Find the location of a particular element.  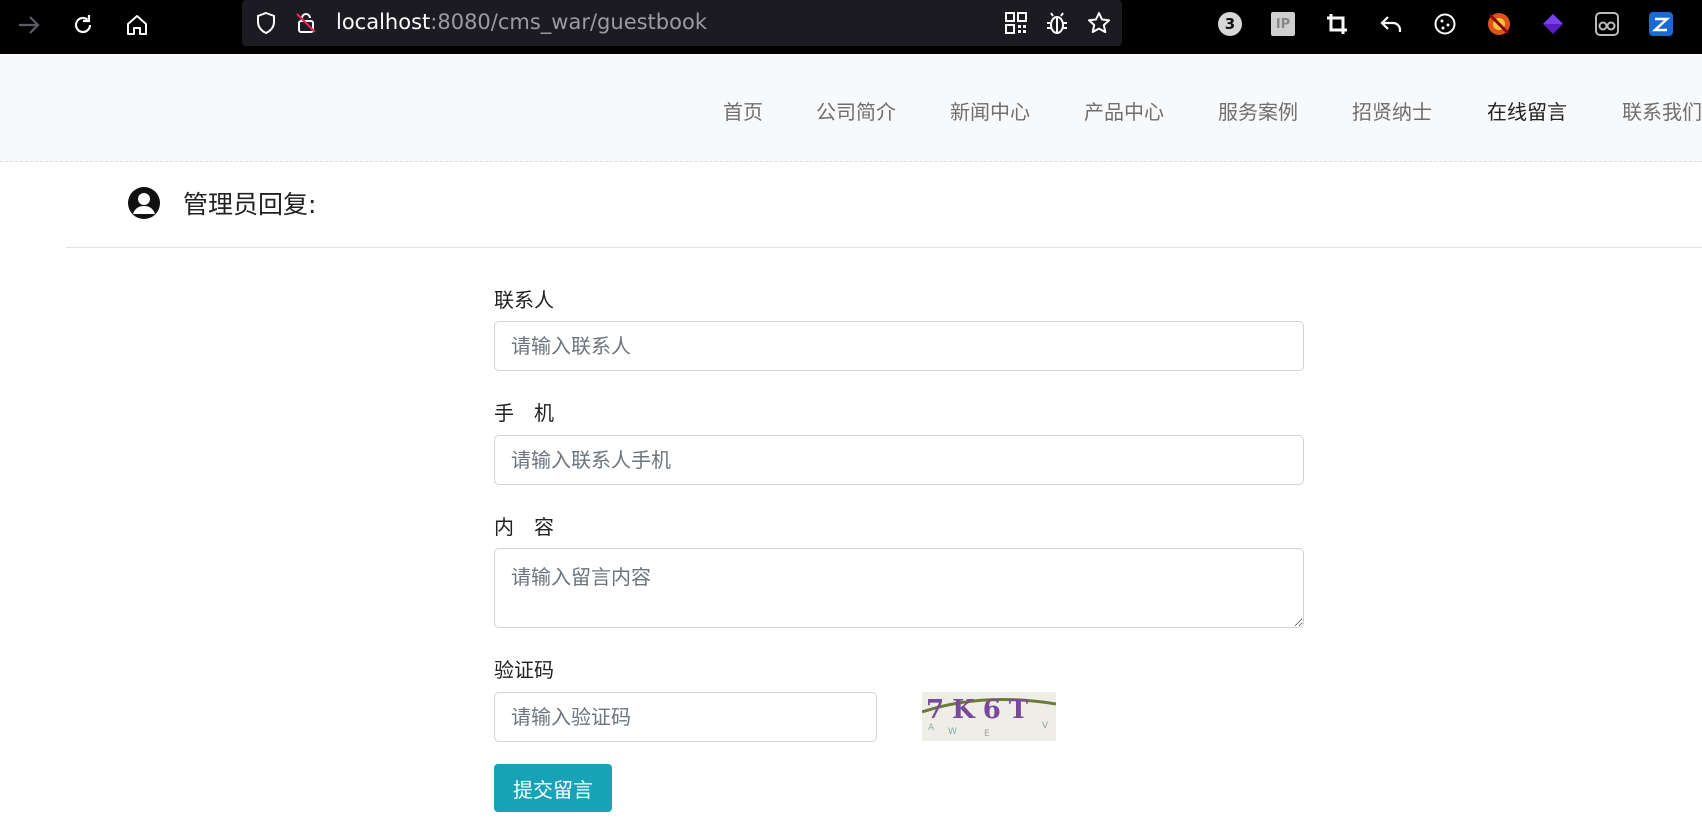

admin-reply-title: 管理员回复: is located at coordinates (250, 204).